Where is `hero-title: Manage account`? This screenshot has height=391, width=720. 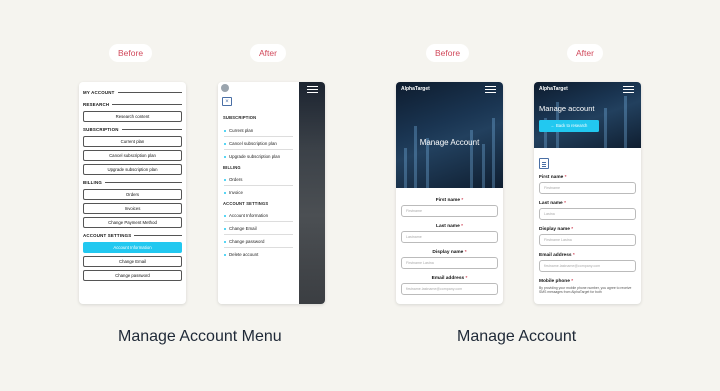
hero-title: Manage account is located at coordinates (567, 108).